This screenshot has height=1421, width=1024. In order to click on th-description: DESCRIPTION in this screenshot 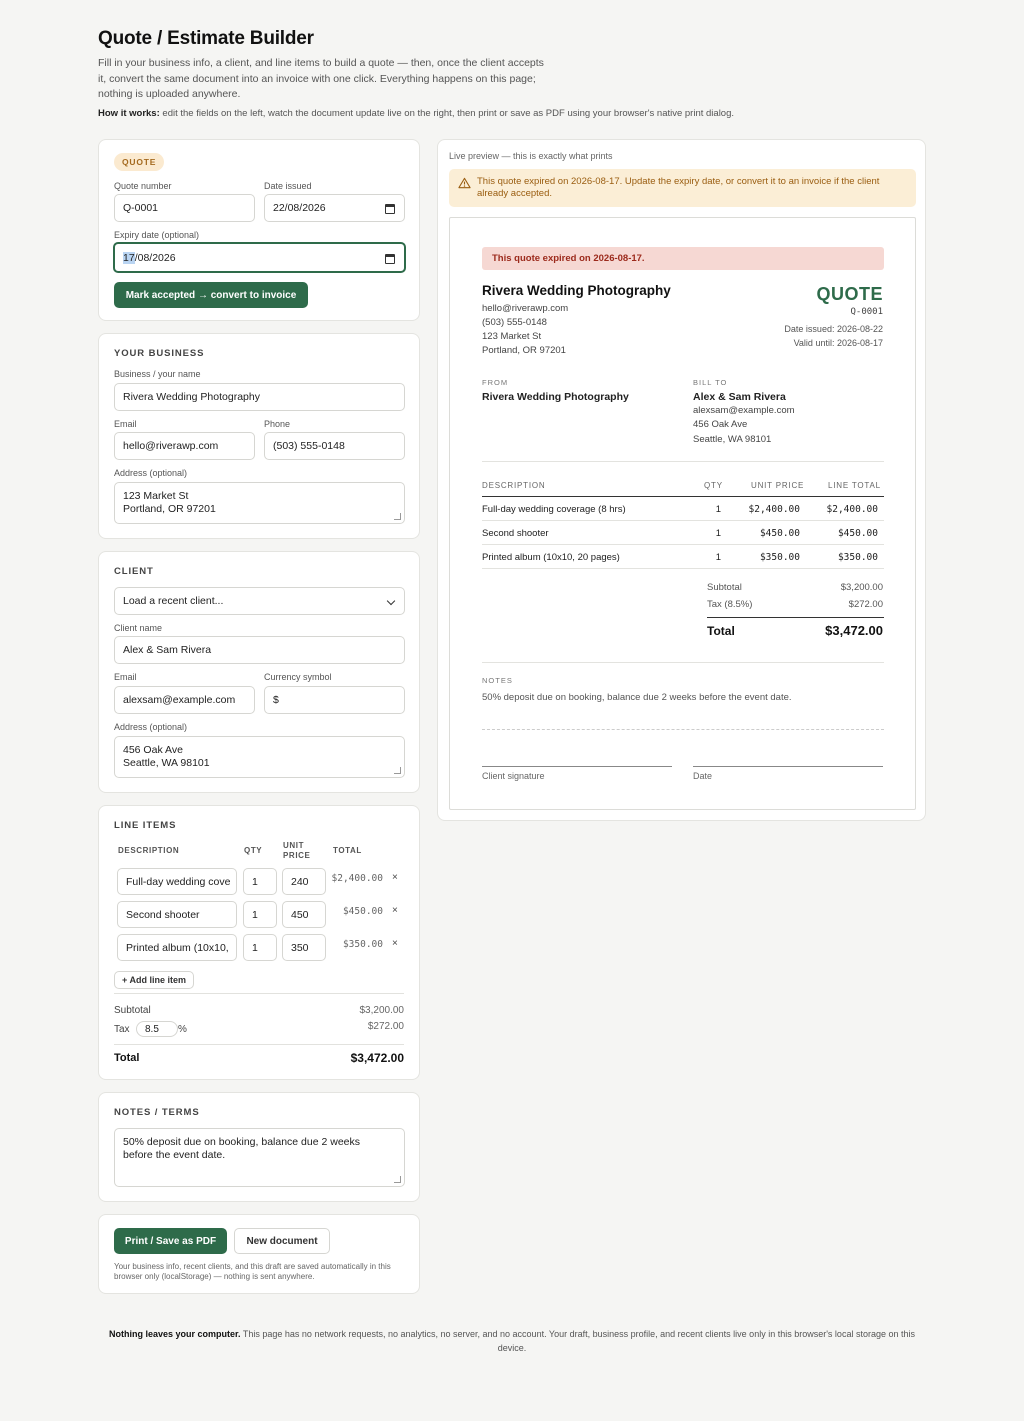, I will do `click(514, 485)`.